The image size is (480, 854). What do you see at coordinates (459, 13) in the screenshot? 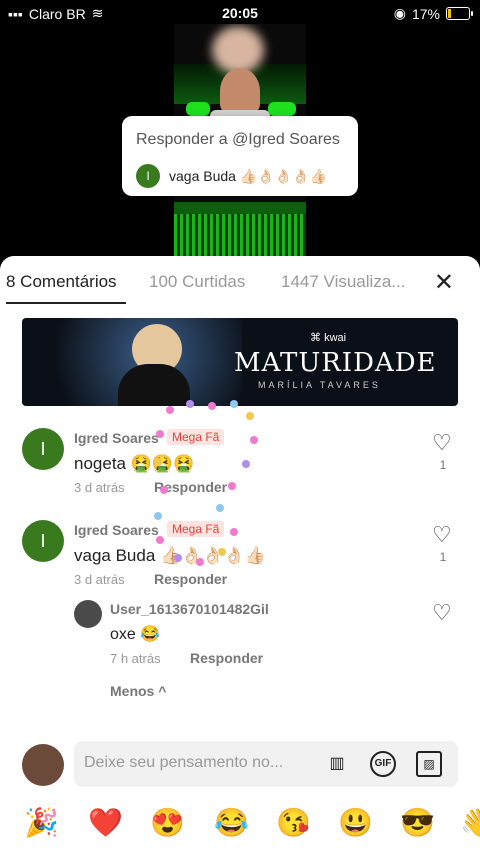
I see `battery-icon` at bounding box center [459, 13].